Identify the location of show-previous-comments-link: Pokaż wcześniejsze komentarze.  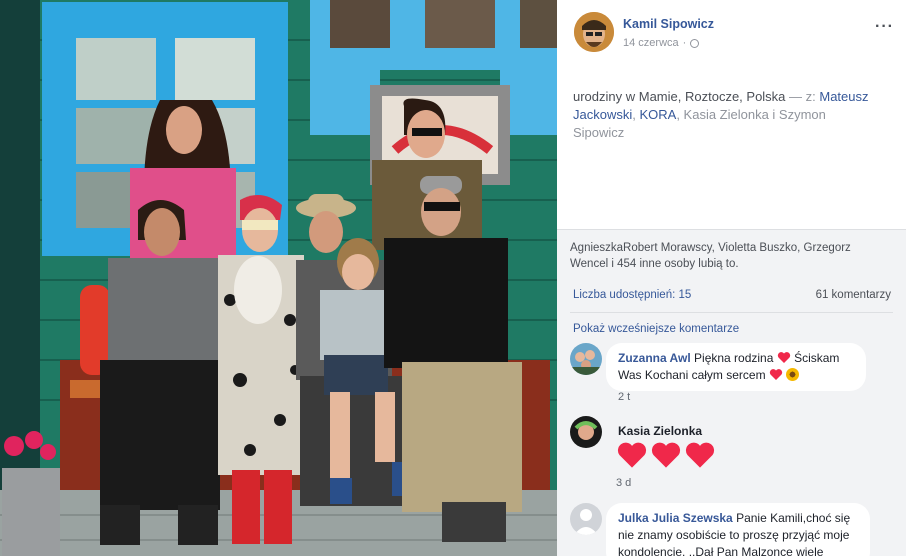
(656, 329).